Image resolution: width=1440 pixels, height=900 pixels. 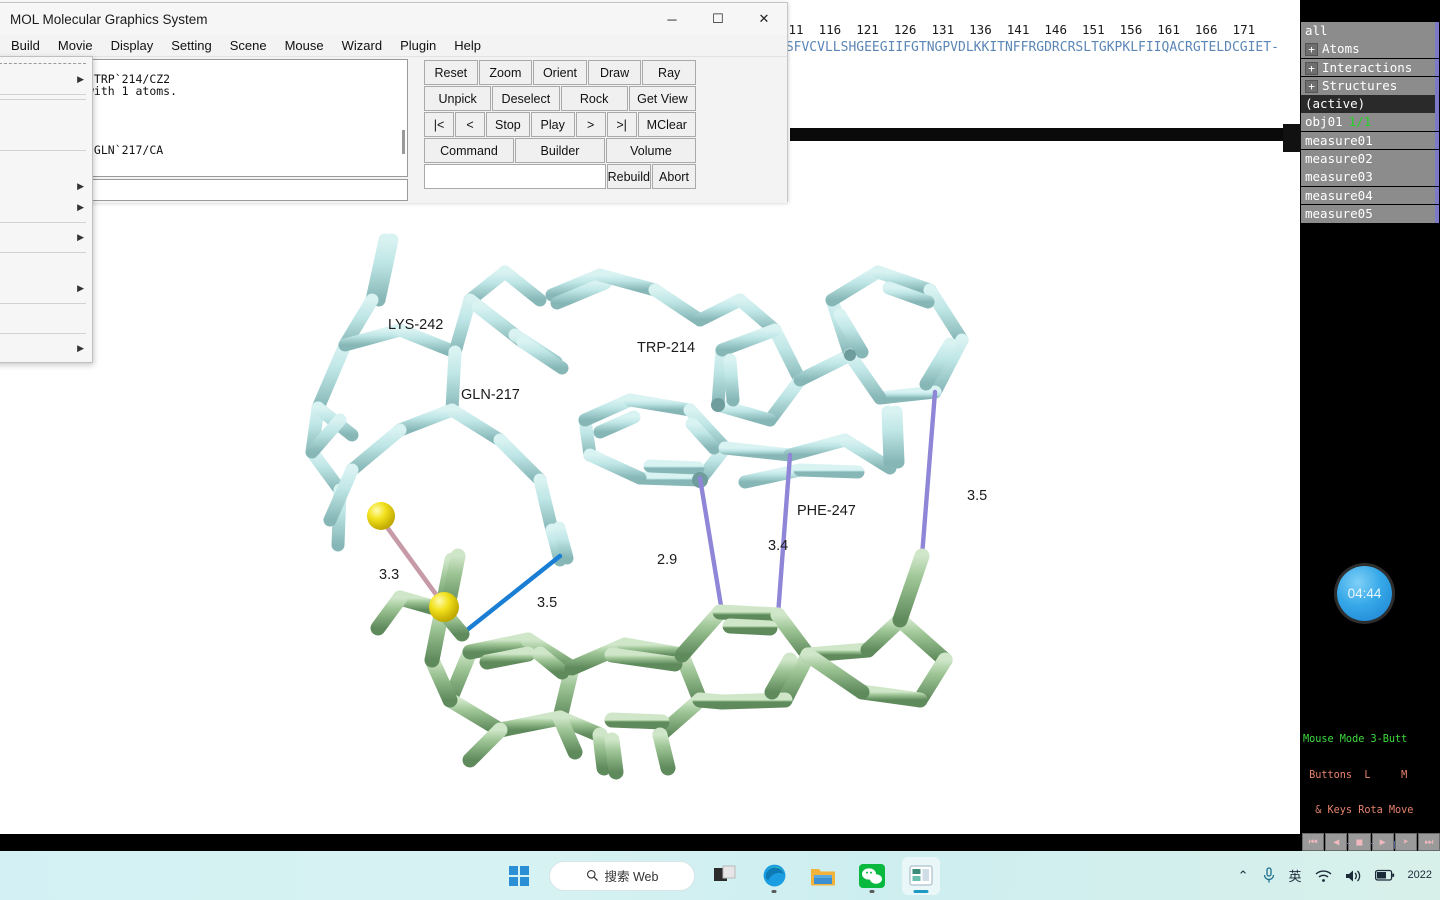 What do you see at coordinates (1420, 875) in the screenshot?
I see `clock-date: 2022` at bounding box center [1420, 875].